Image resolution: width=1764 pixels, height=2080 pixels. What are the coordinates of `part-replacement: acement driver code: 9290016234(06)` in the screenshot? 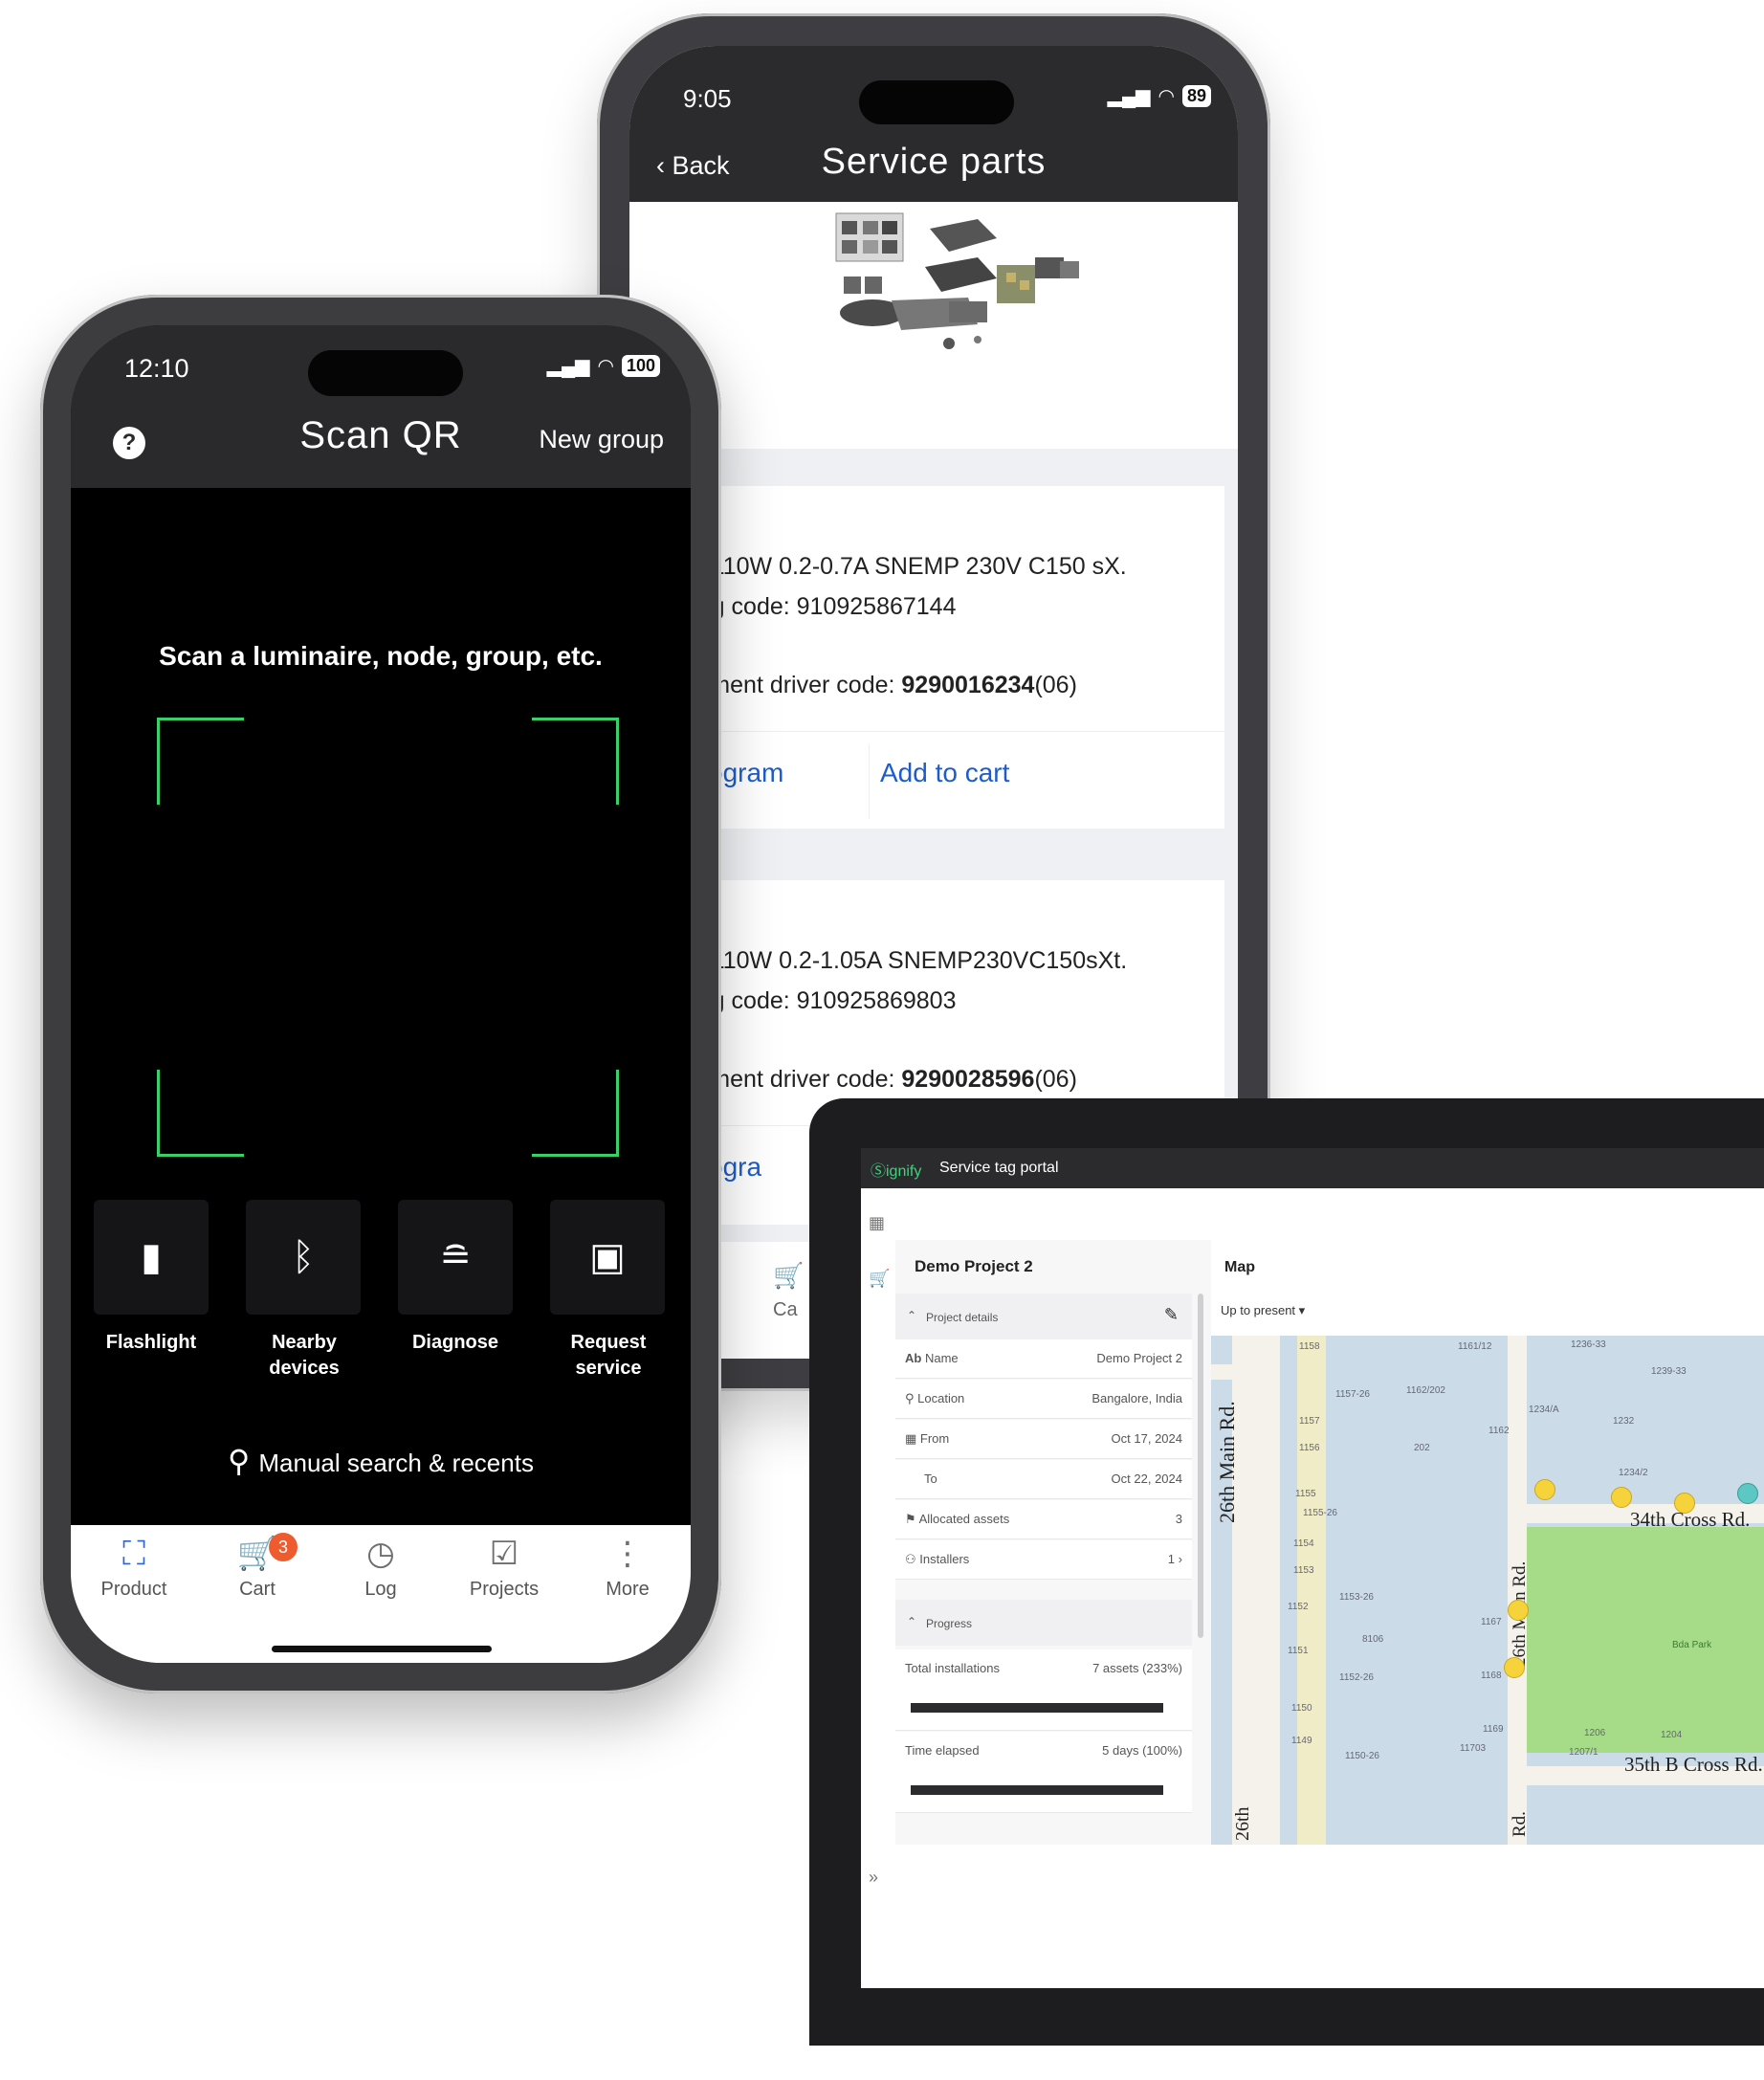 It's located at (874, 685).